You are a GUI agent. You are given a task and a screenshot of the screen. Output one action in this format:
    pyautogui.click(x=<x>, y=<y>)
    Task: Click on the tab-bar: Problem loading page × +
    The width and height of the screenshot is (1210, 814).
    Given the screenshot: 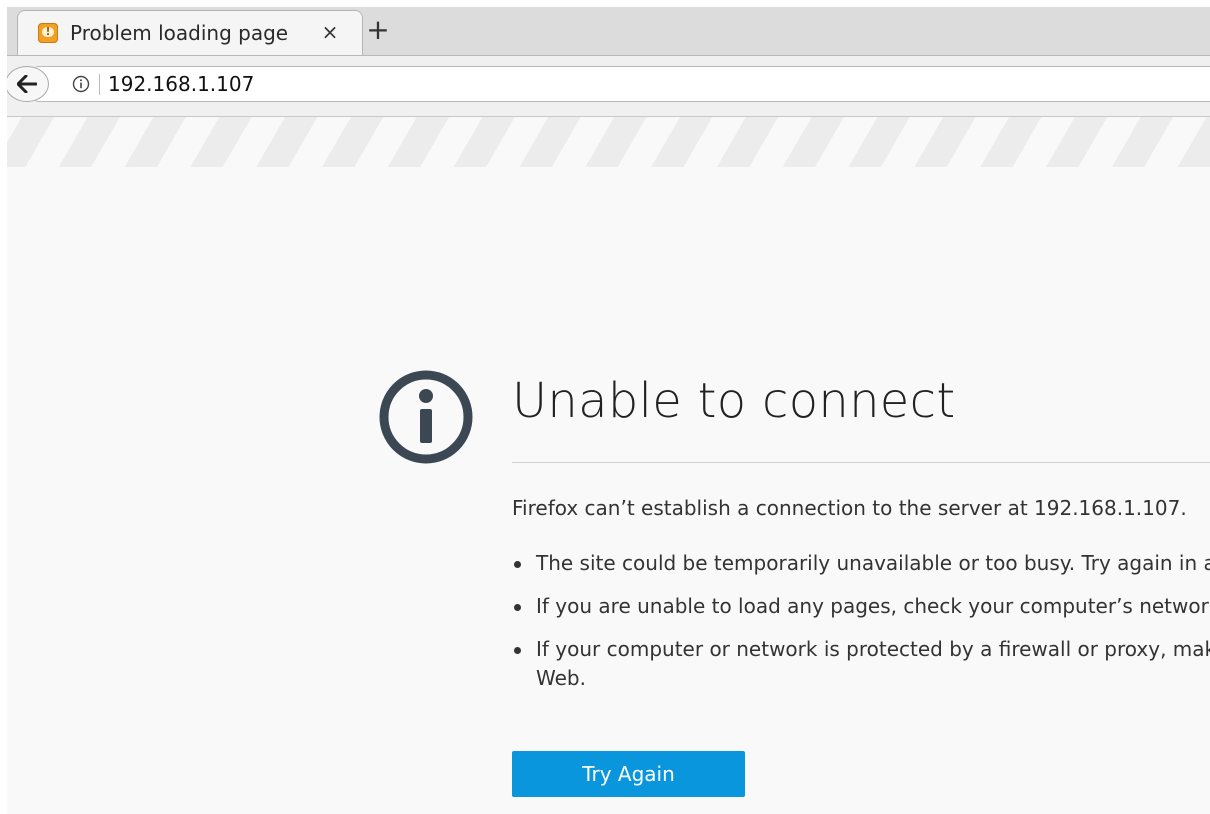 What is the action you would take?
    pyautogui.click(x=608, y=31)
    